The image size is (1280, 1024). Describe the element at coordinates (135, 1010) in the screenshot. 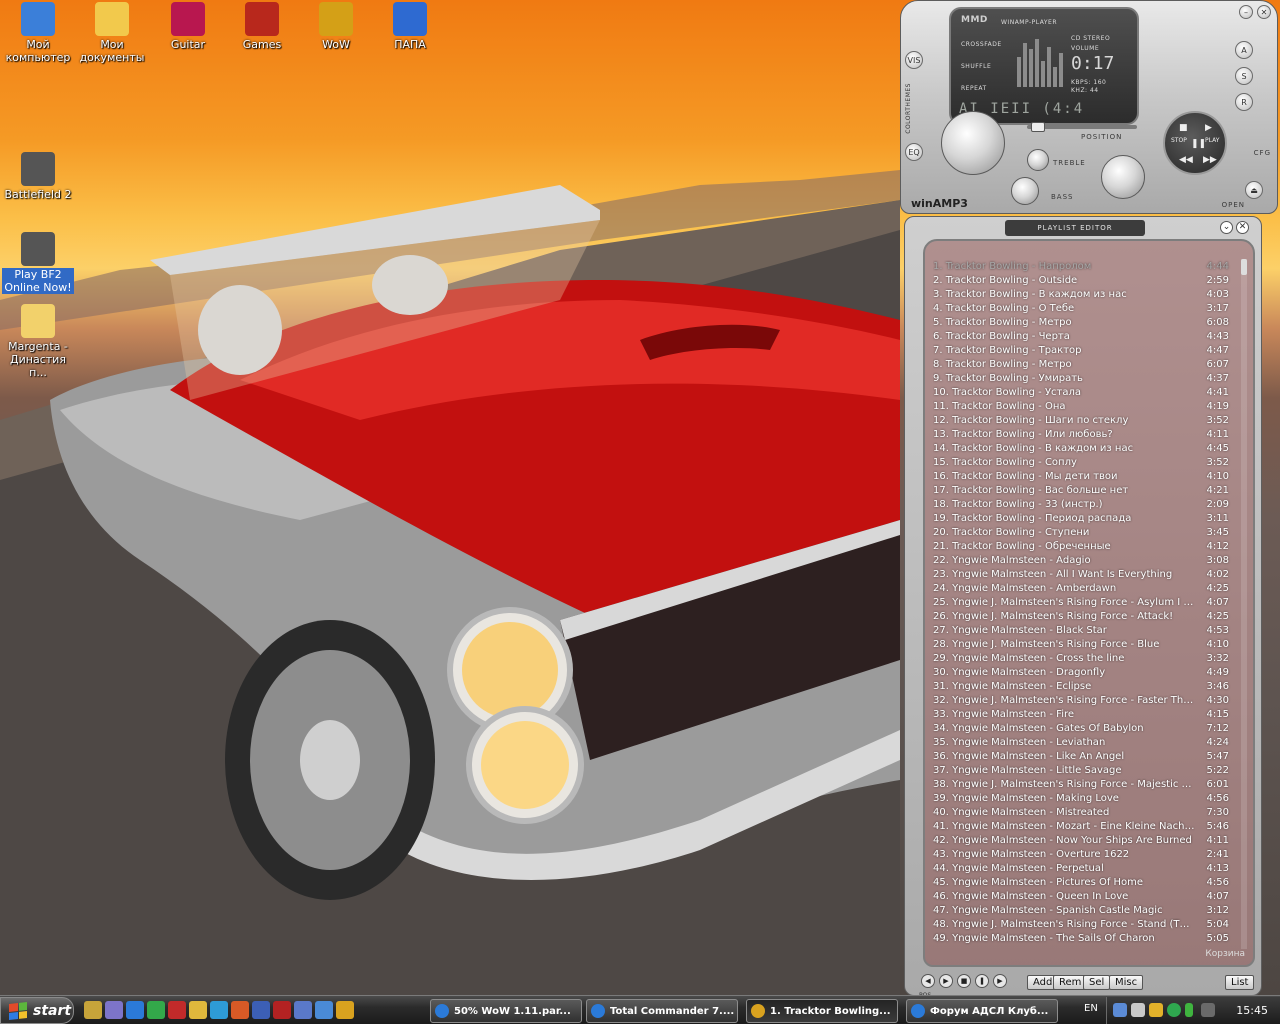

I see `internet-explorer-icon` at that location.